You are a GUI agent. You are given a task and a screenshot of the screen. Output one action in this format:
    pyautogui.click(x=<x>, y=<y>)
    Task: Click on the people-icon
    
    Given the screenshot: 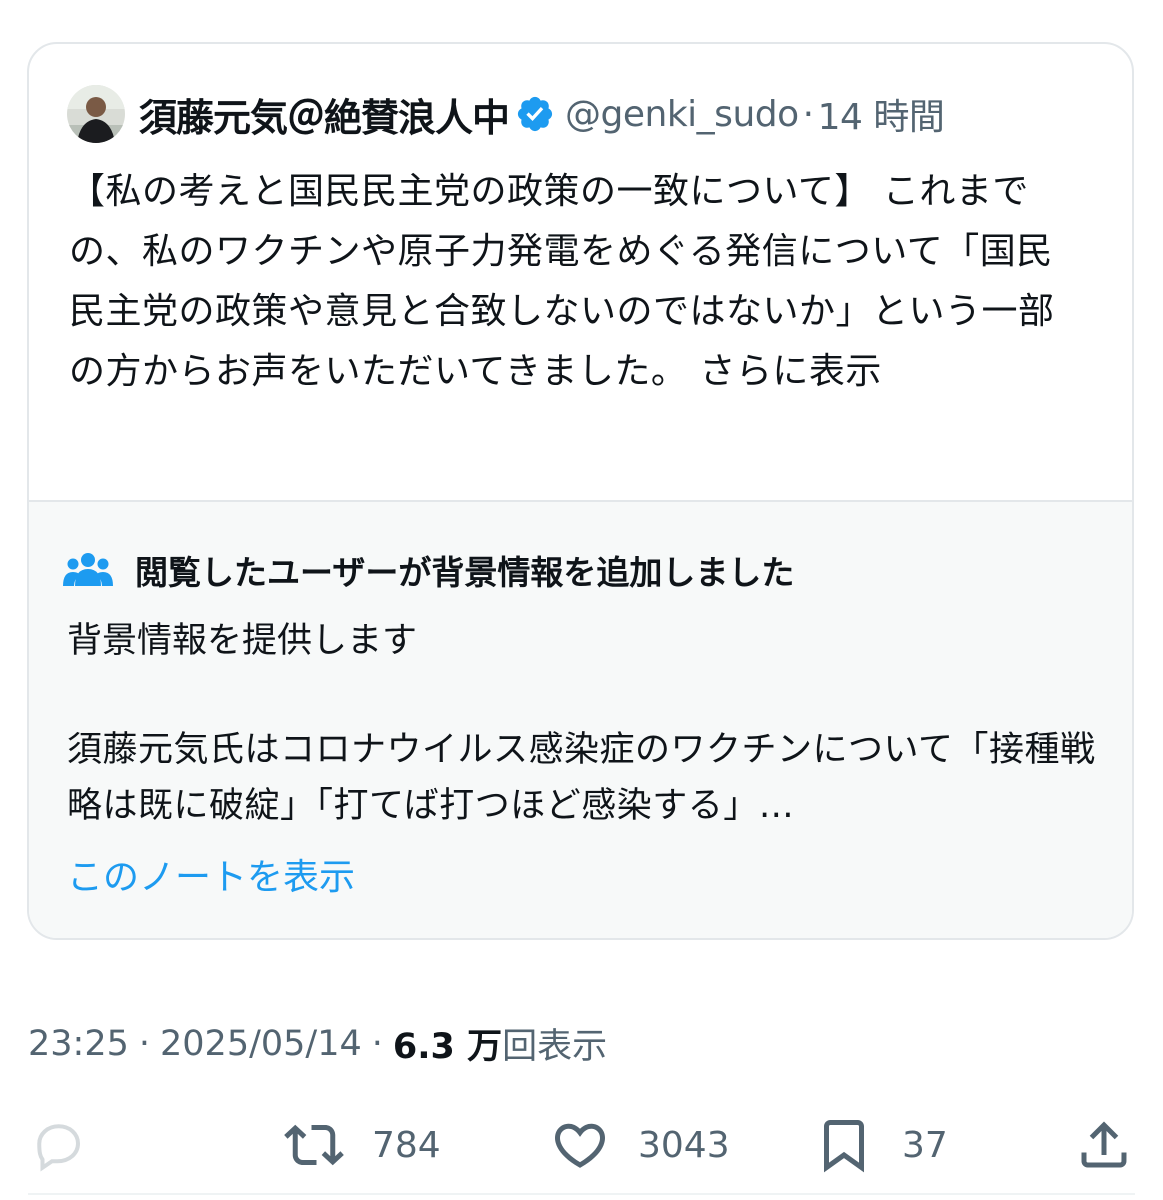 What is the action you would take?
    pyautogui.click(x=88, y=569)
    